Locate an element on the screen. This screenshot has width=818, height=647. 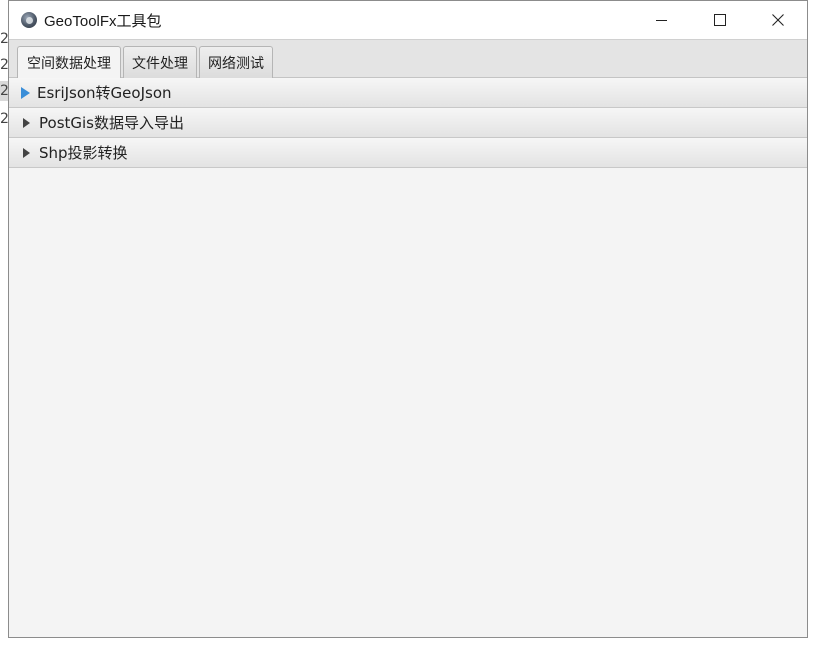
accordion-item-postgis-import-export: PostGis数据导入导出 is located at coordinates (408, 123).